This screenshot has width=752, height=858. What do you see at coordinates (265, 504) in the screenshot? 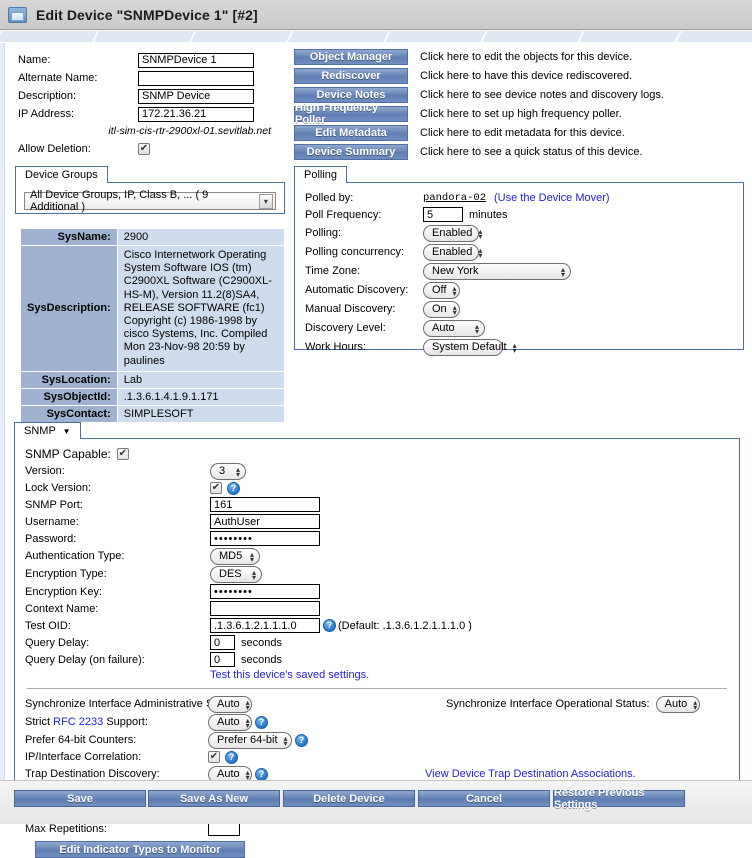
I see `snmp-port-input` at bounding box center [265, 504].